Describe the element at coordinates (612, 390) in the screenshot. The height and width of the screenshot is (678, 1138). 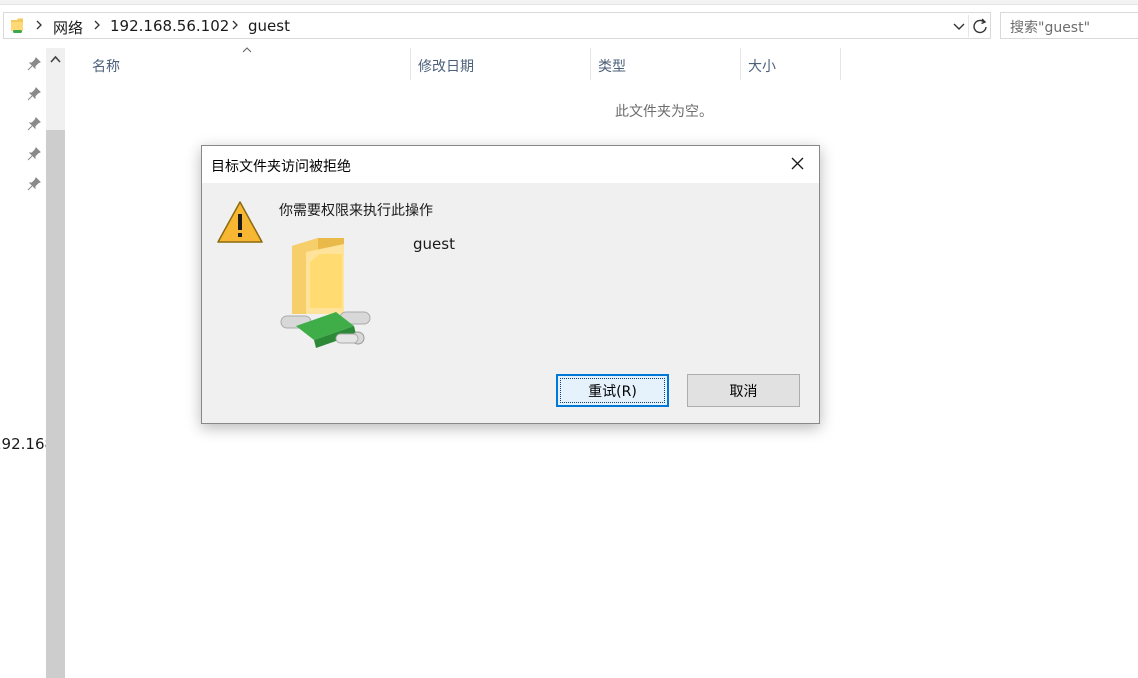
I see `retry-button: 重试(R)` at that location.